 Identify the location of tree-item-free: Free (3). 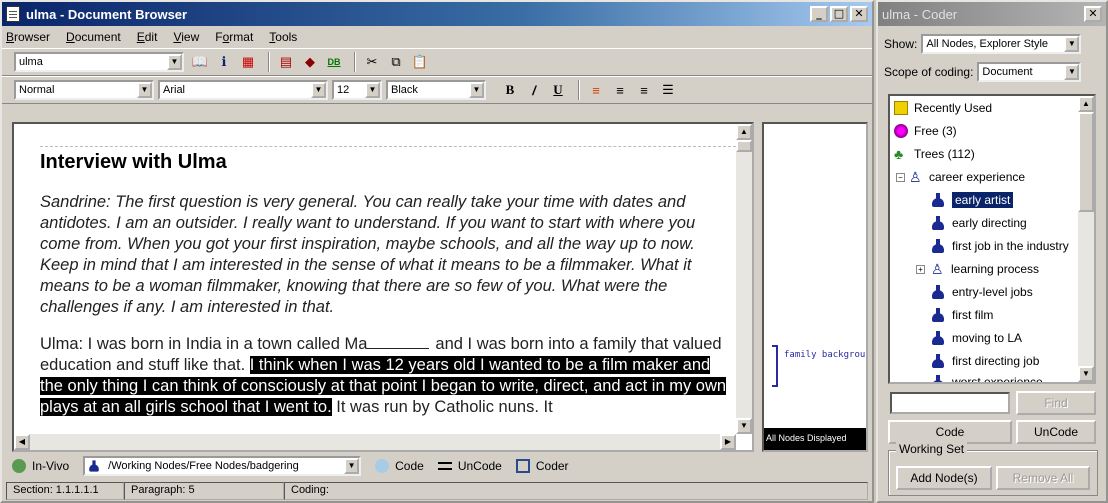
(925, 131).